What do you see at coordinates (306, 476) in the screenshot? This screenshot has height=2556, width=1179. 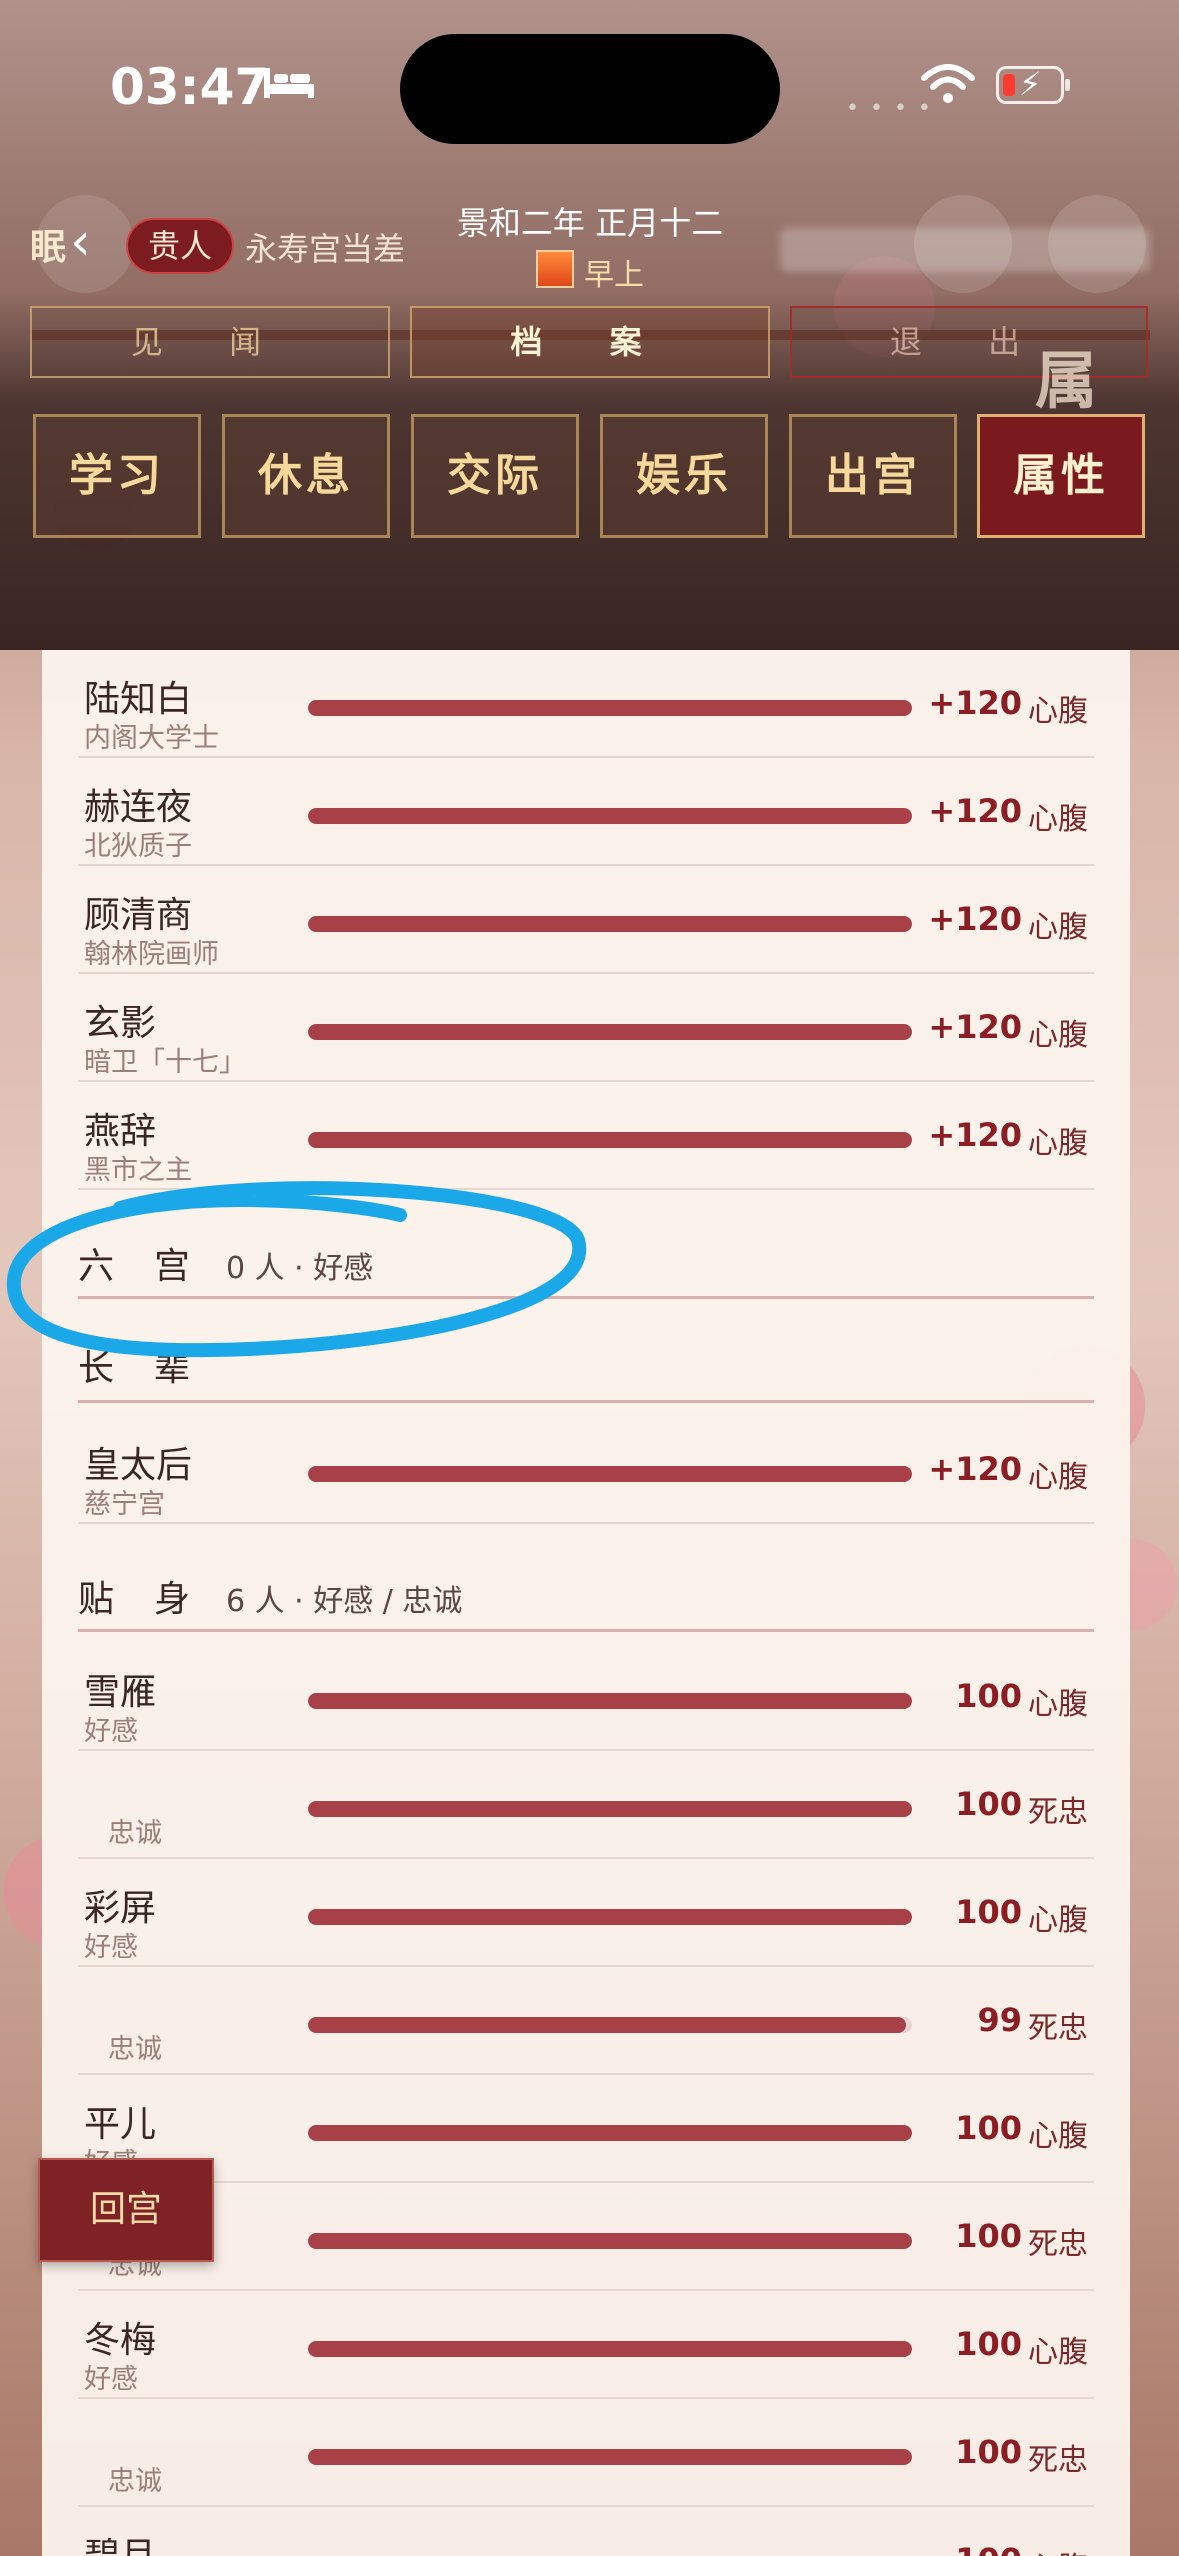 I see `tab-rest: 休息` at bounding box center [306, 476].